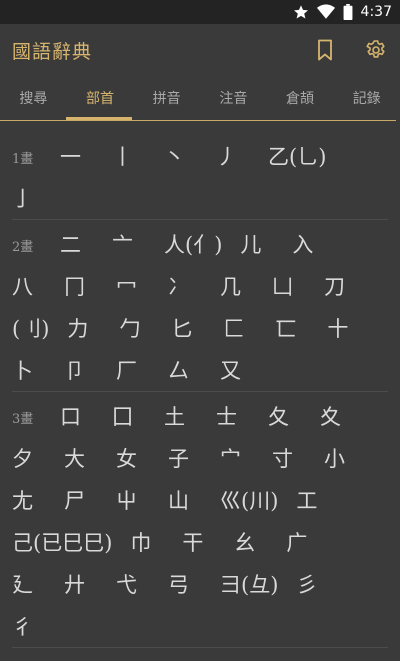  I want to click on radical-item: 厂, so click(126, 370).